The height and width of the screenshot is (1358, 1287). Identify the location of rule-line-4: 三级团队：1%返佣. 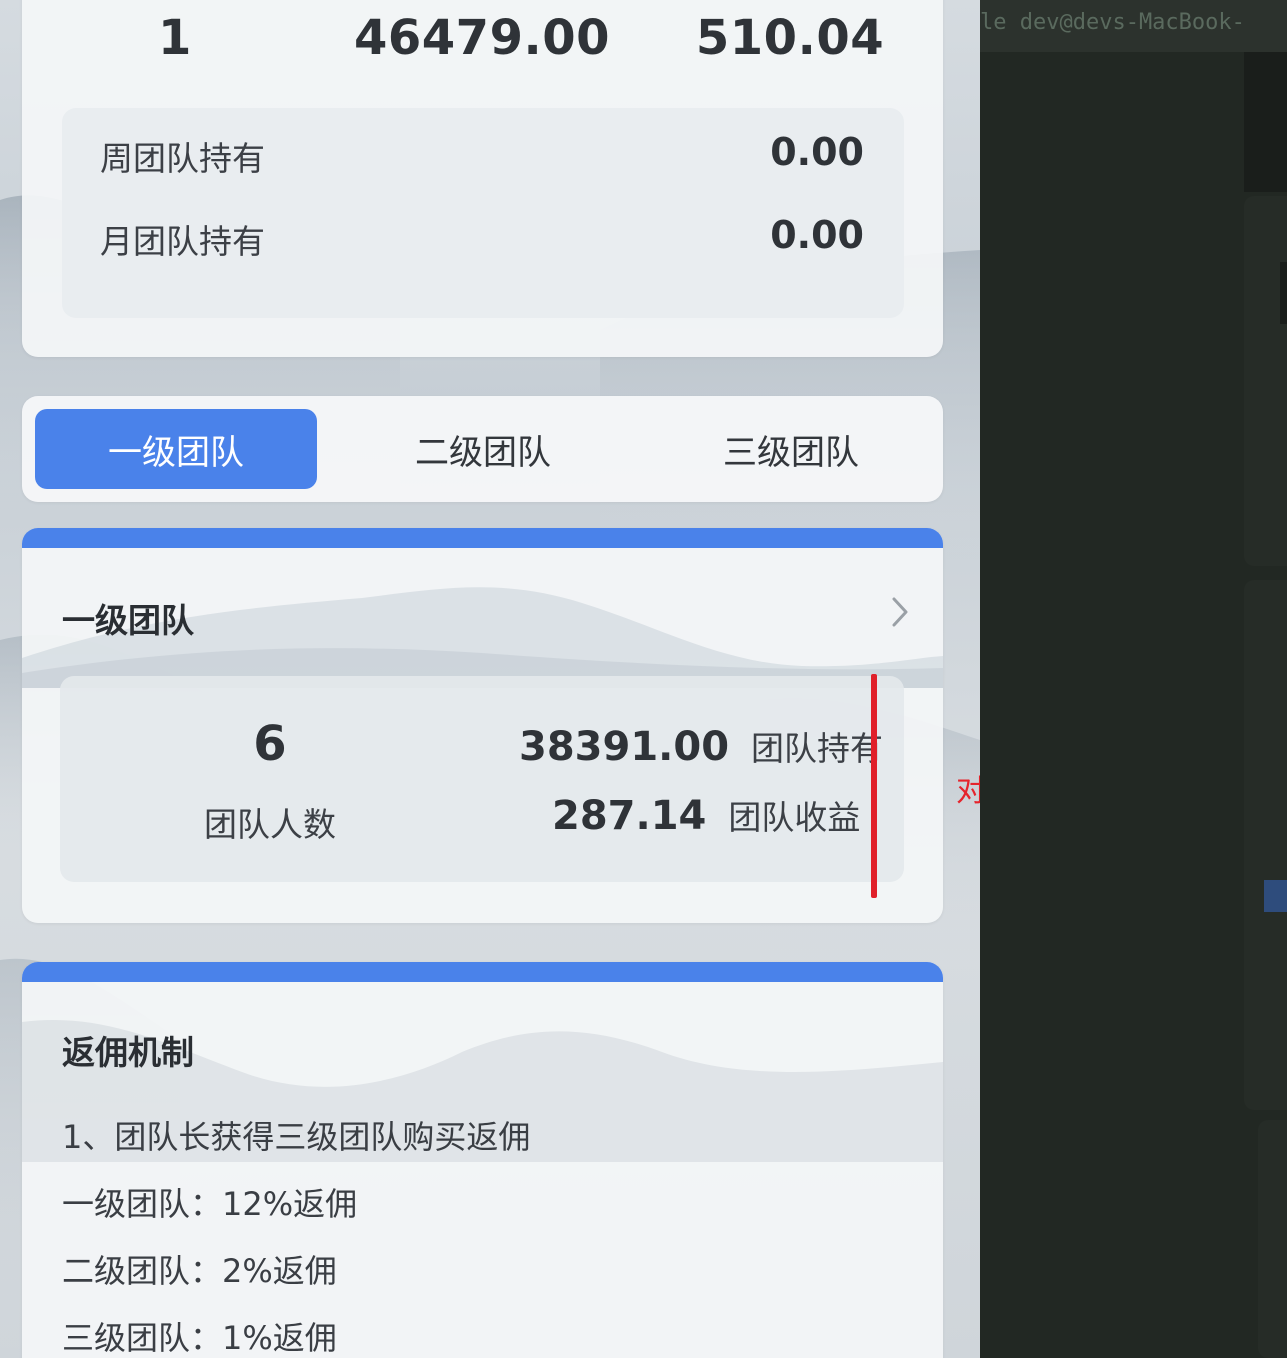
(199, 1338).